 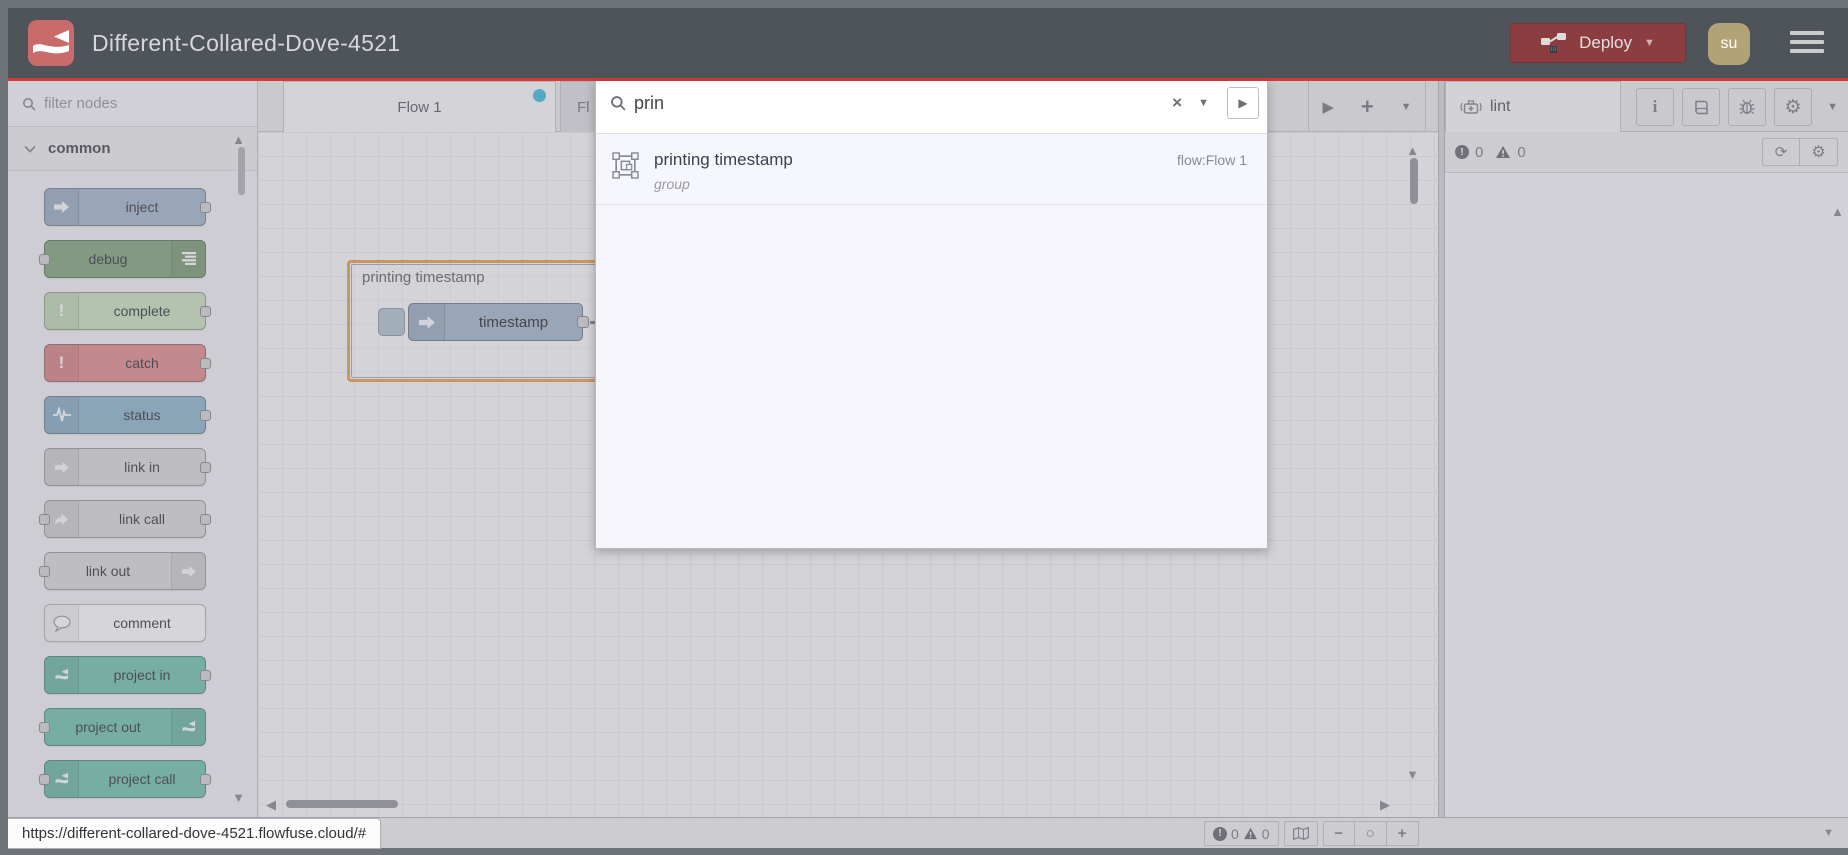 I want to click on user-avatar: su, so click(x=1729, y=44).